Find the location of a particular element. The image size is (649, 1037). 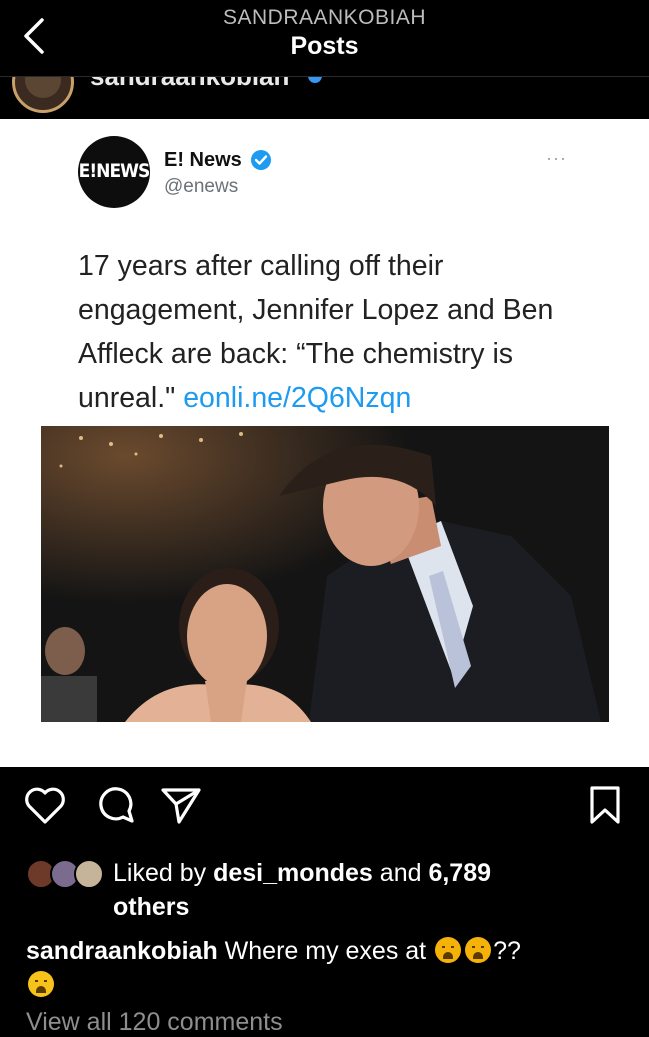

caption-punctuation: ?? is located at coordinates (507, 951).